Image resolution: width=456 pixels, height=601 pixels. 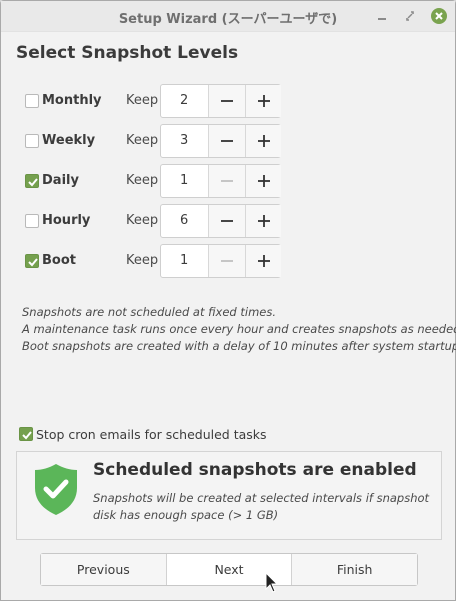 I want to click on monthly-checkbox, so click(x=32, y=101).